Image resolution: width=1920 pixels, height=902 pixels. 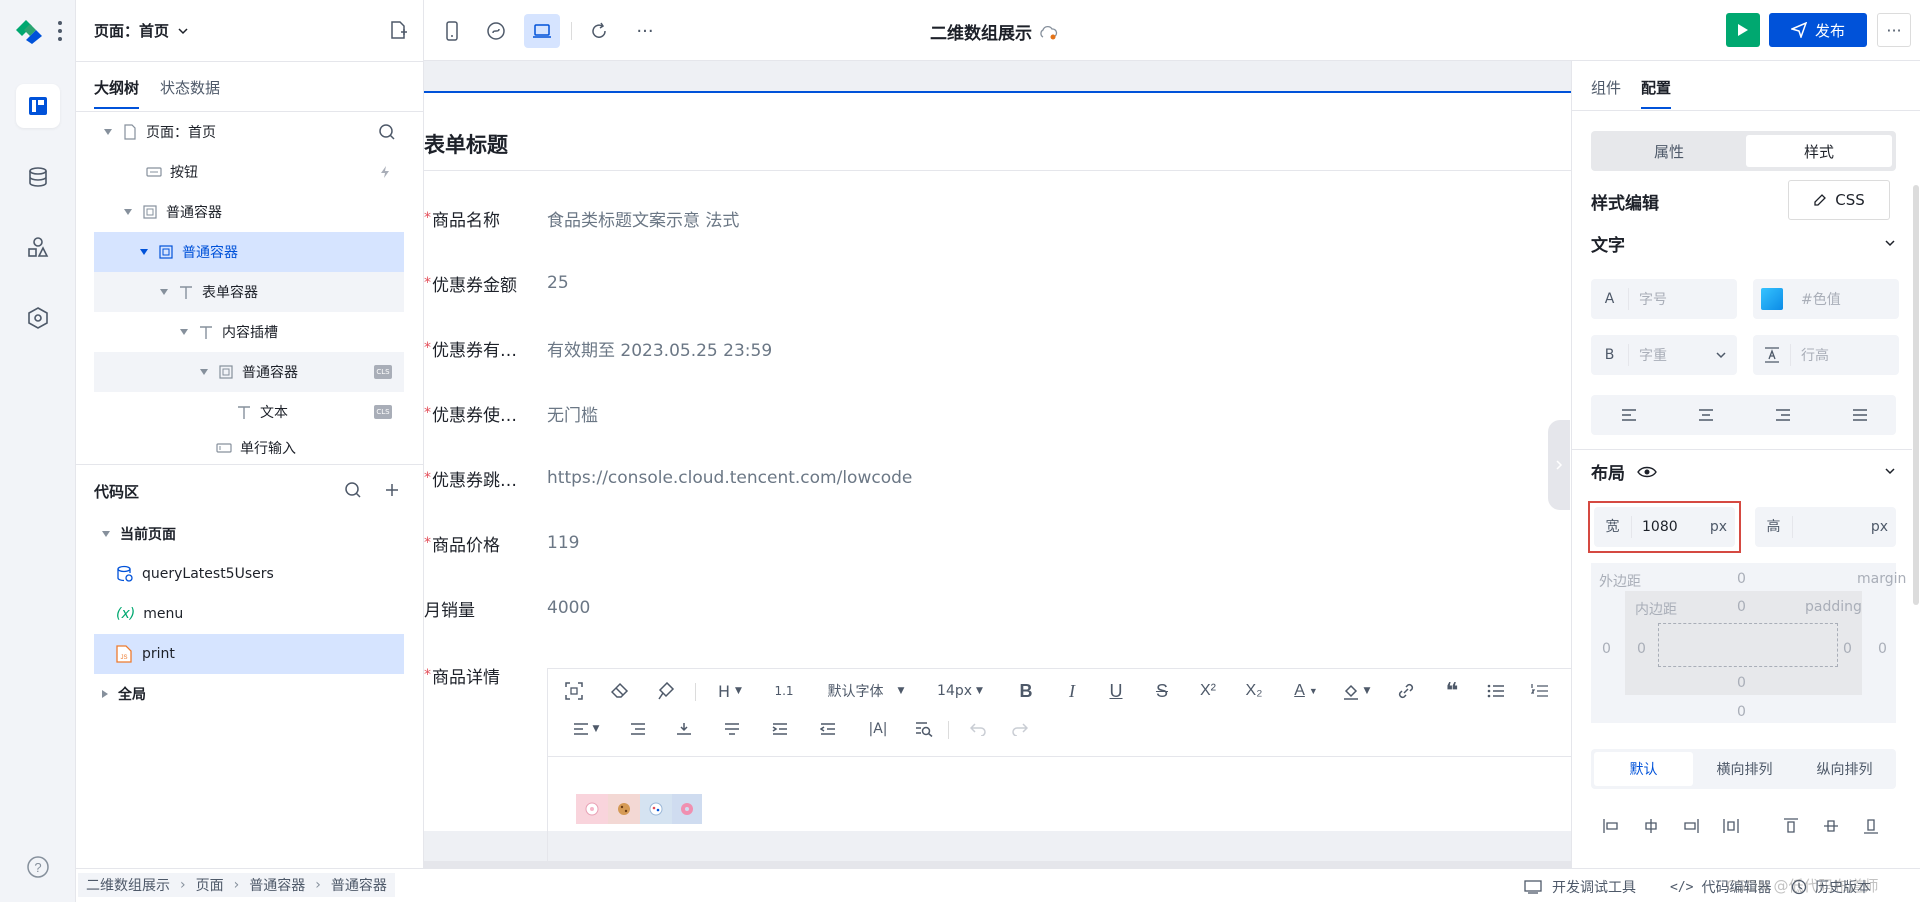 What do you see at coordinates (1664, 527) in the screenshot?
I see `width-input: 宽 1080 px` at bounding box center [1664, 527].